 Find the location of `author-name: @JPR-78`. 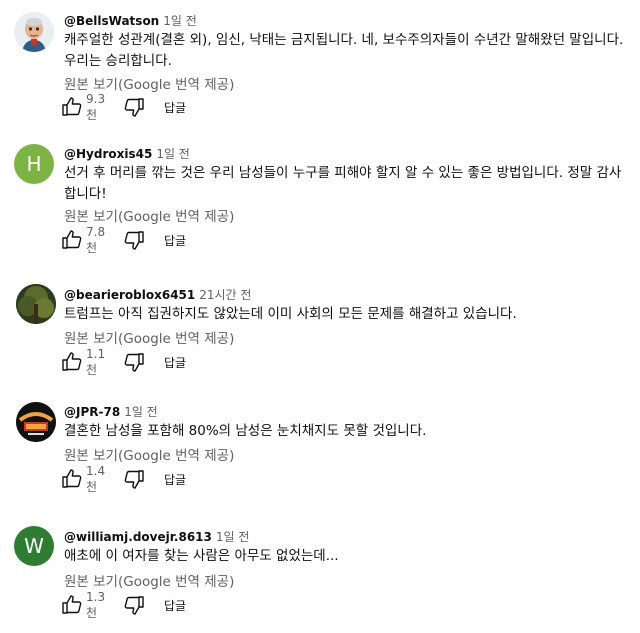

author-name: @JPR-78 is located at coordinates (92, 412).